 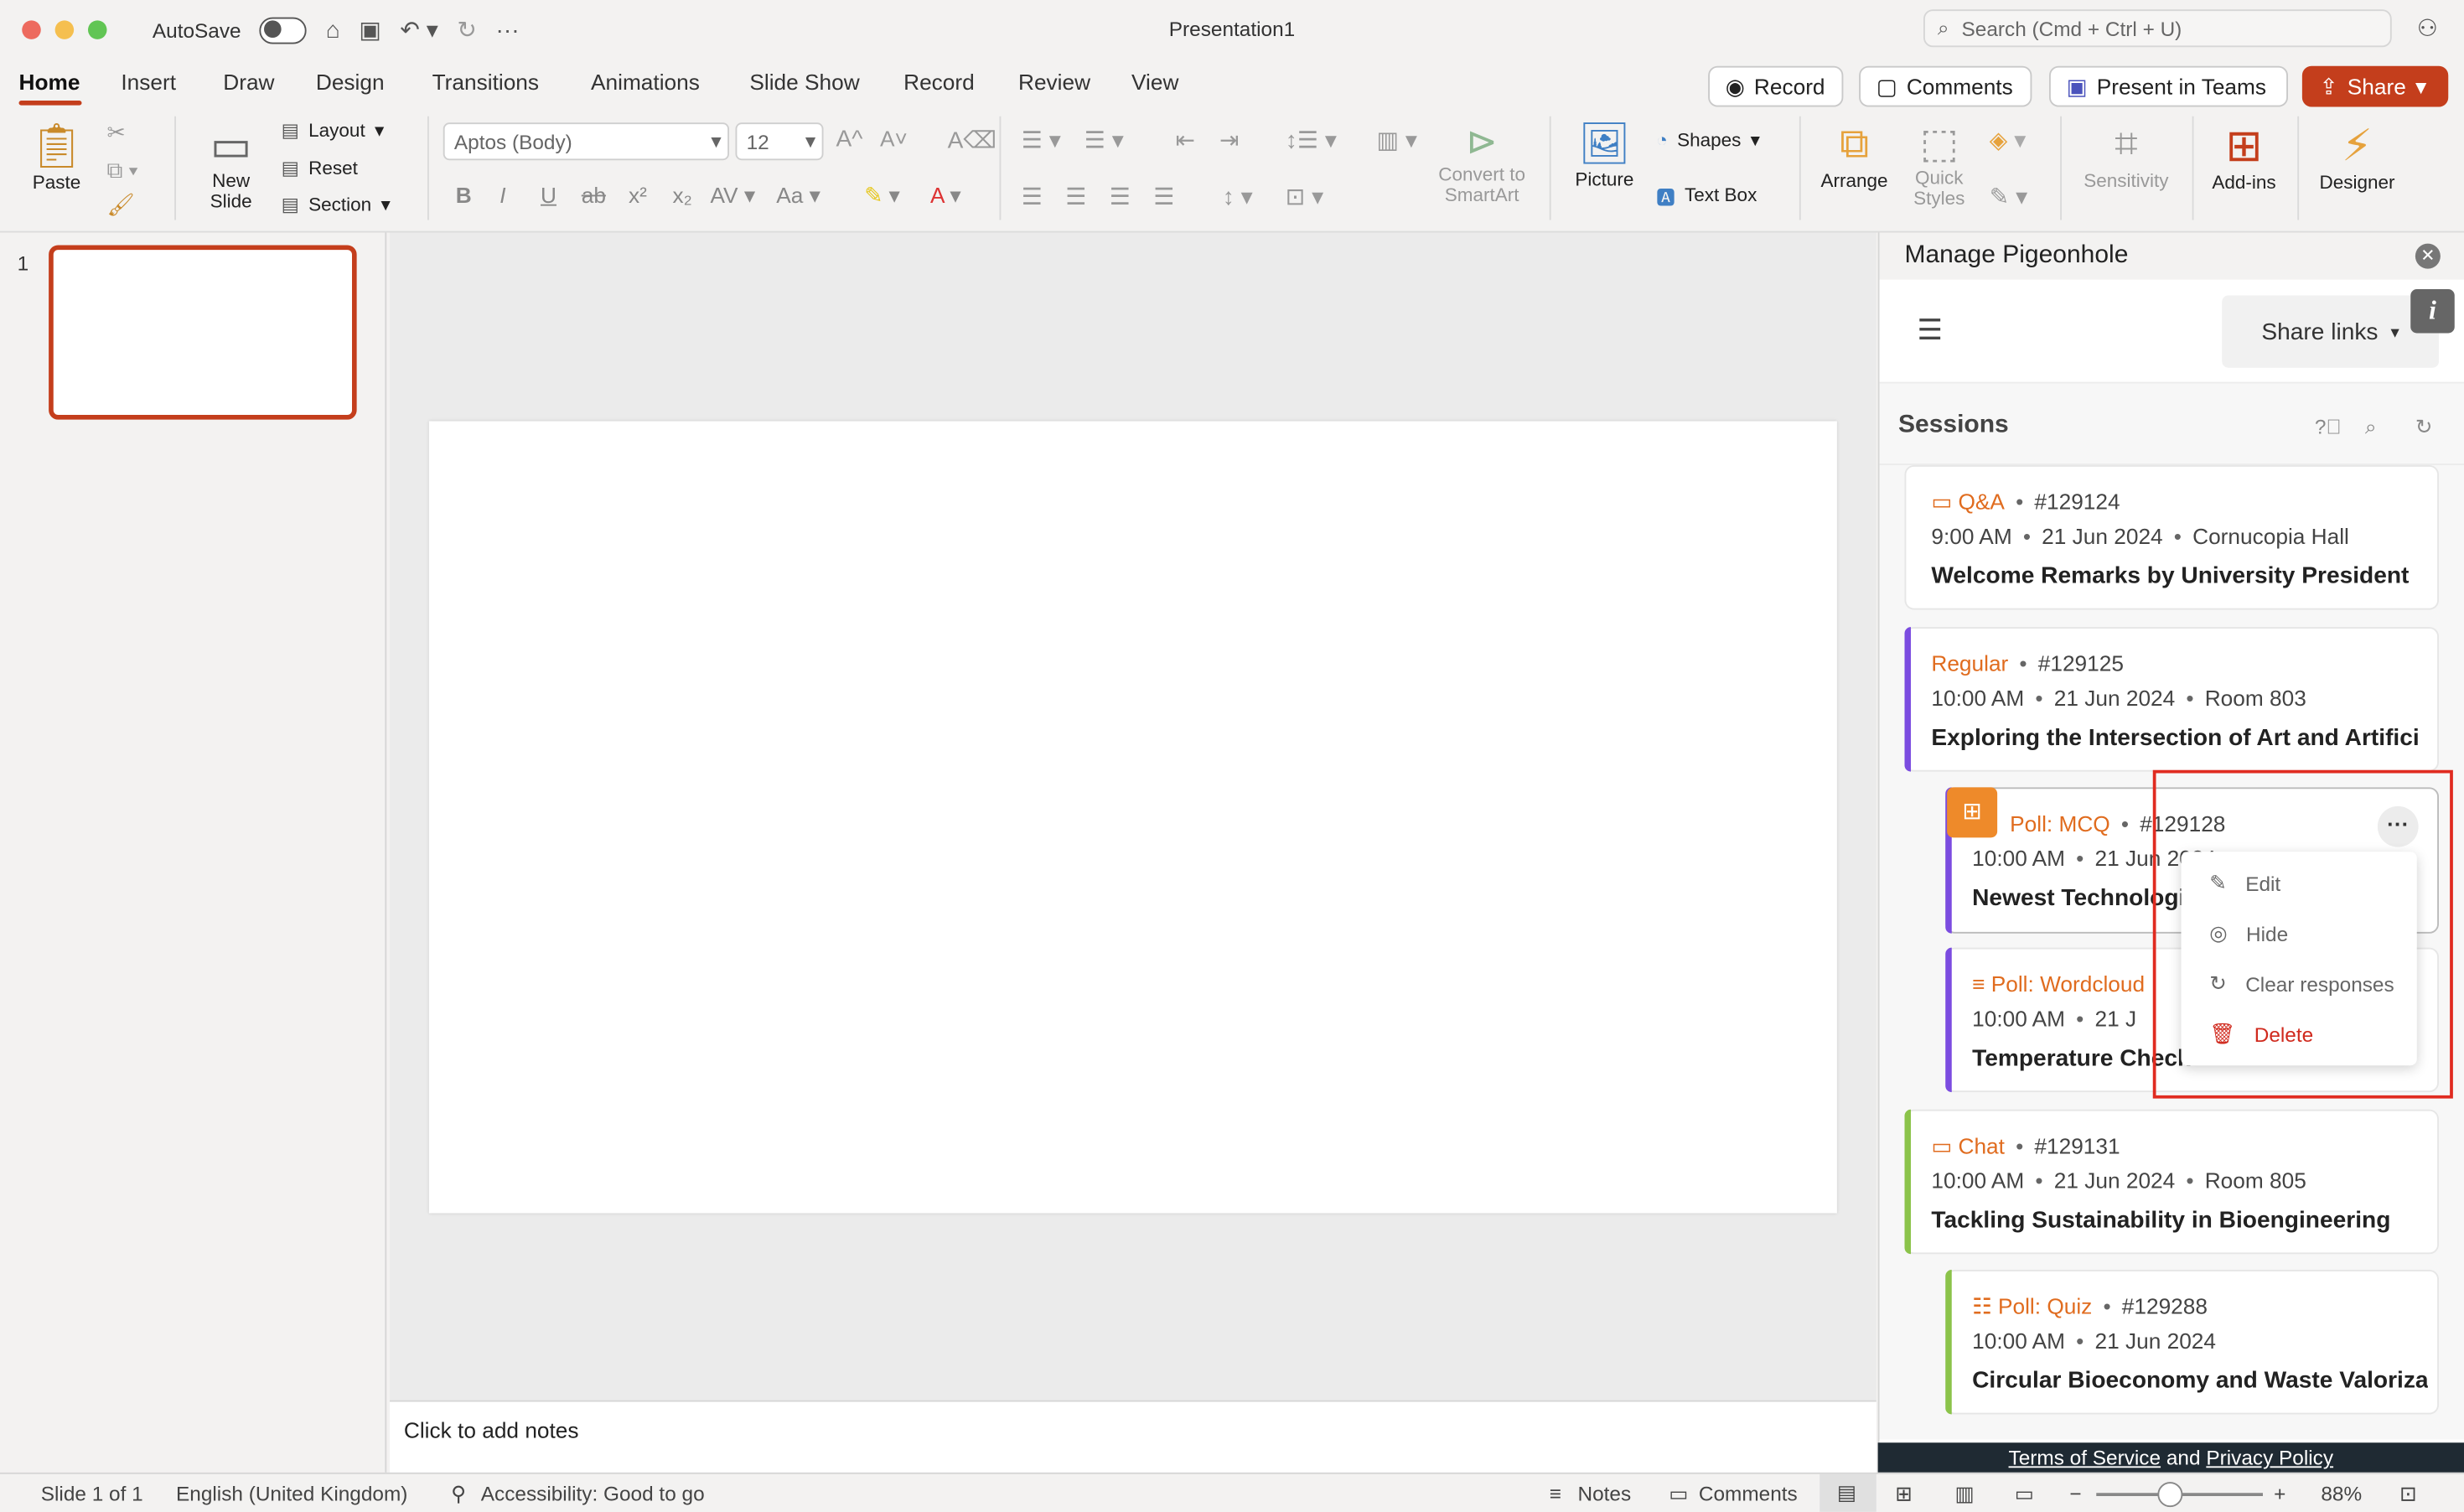 What do you see at coordinates (1965, 1494) in the screenshot?
I see `reading-view-icon: ▥` at bounding box center [1965, 1494].